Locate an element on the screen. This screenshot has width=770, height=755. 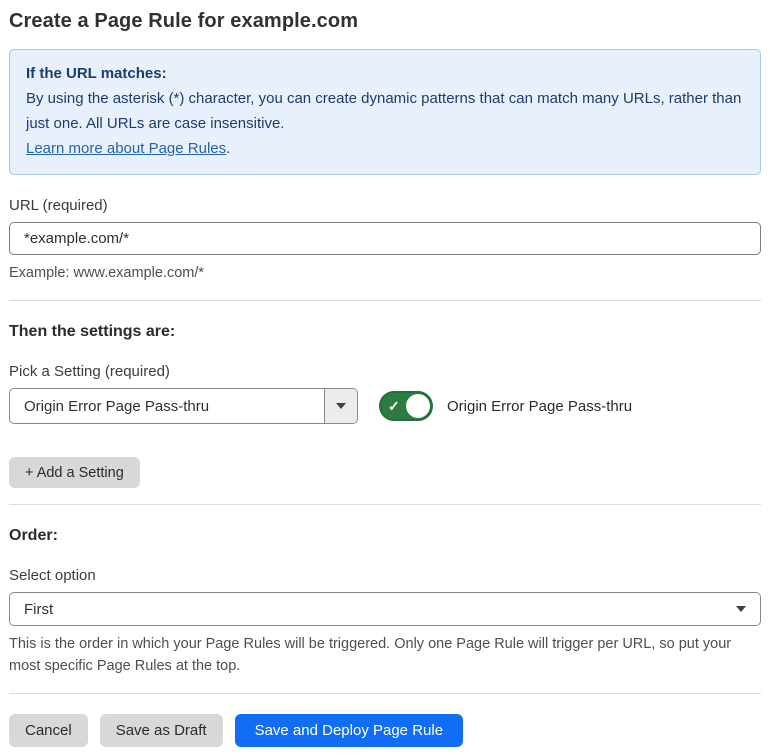
origin-error-toggle: ✓ is located at coordinates (406, 406).